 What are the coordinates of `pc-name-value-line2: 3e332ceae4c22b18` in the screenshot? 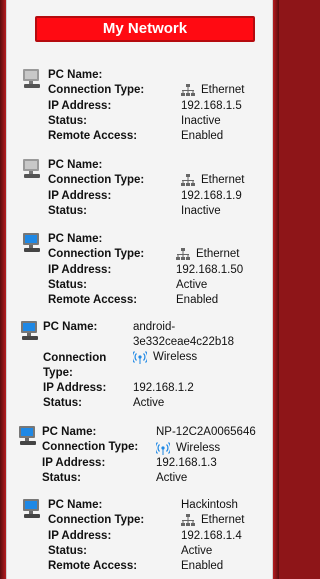 It's located at (184, 342).